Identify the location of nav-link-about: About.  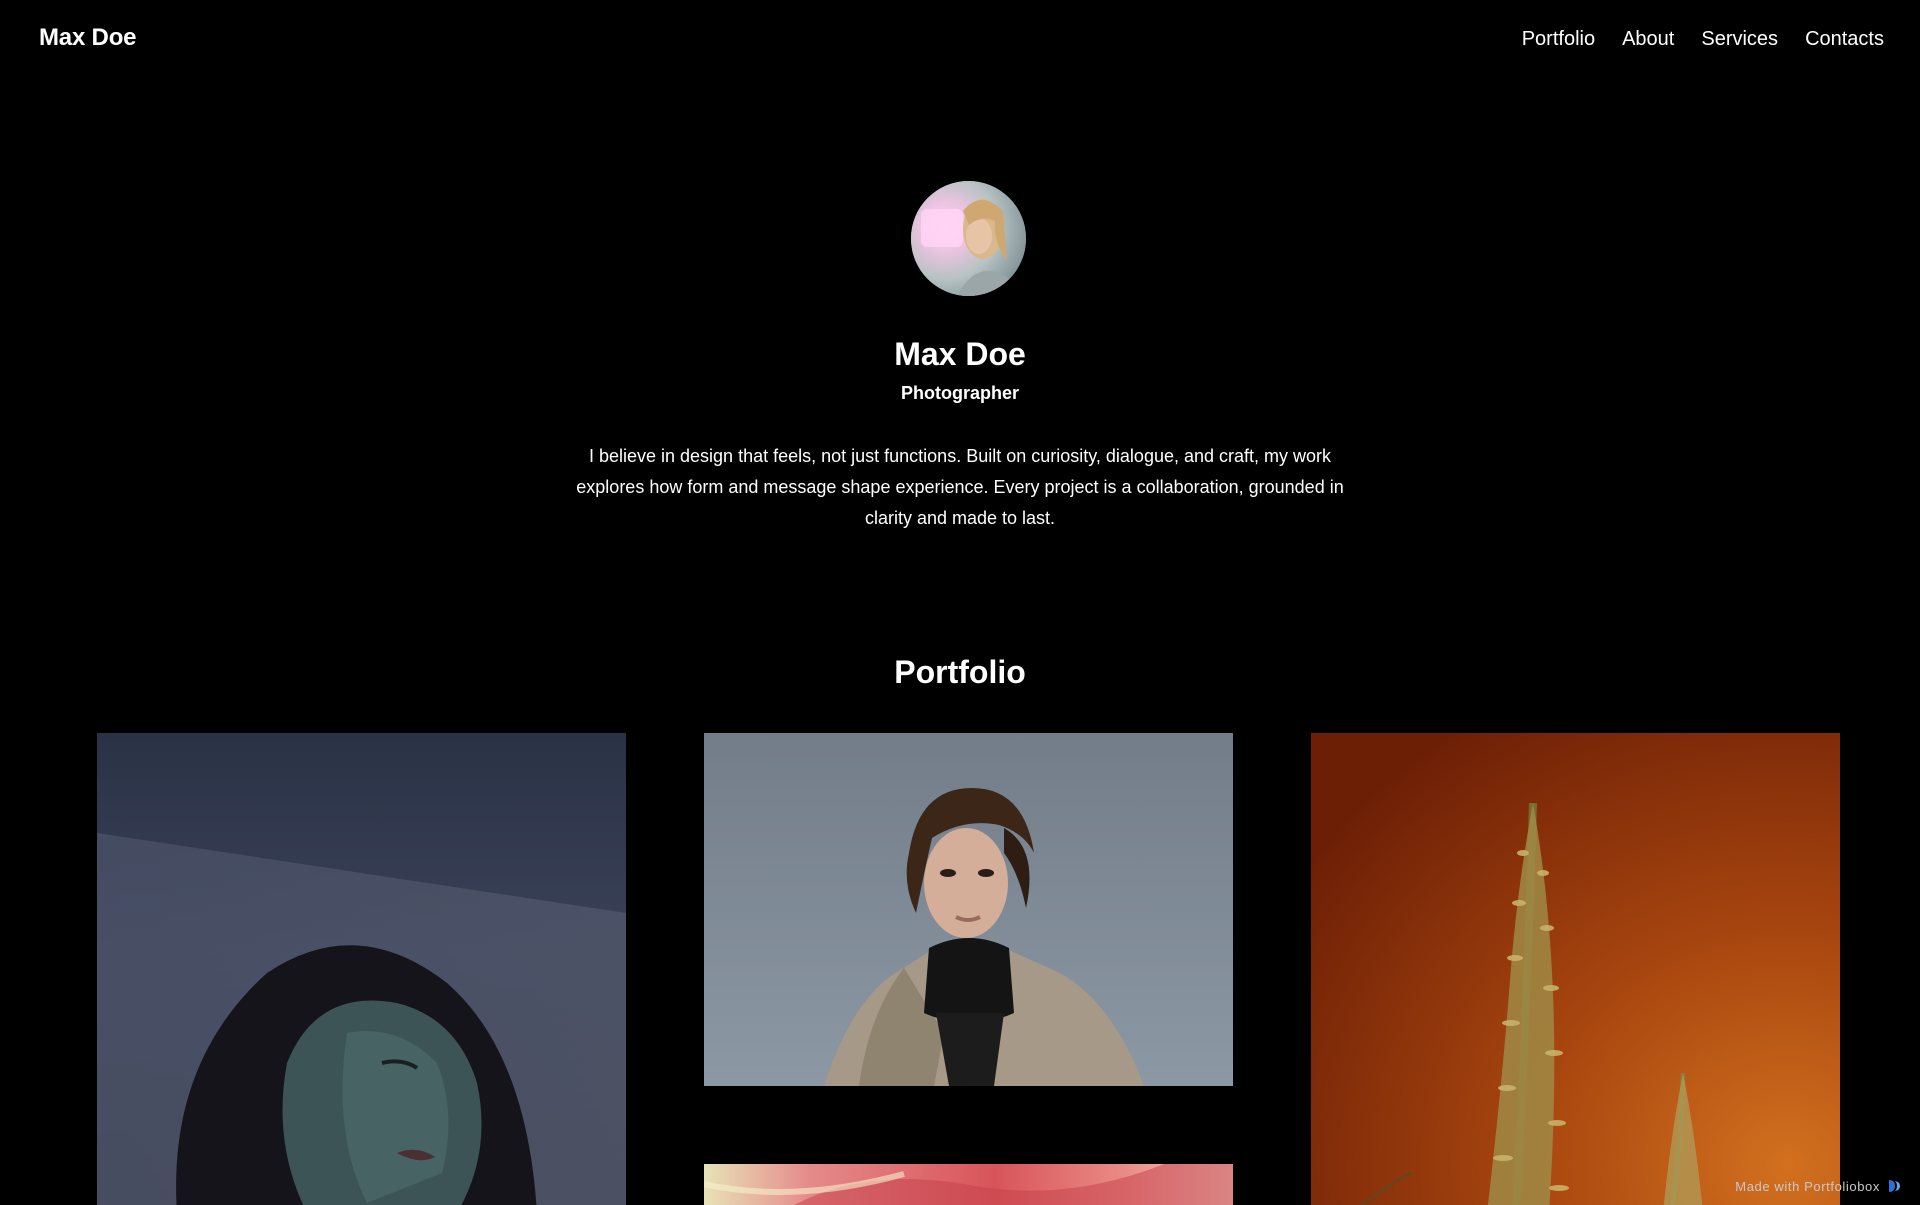
(1648, 39).